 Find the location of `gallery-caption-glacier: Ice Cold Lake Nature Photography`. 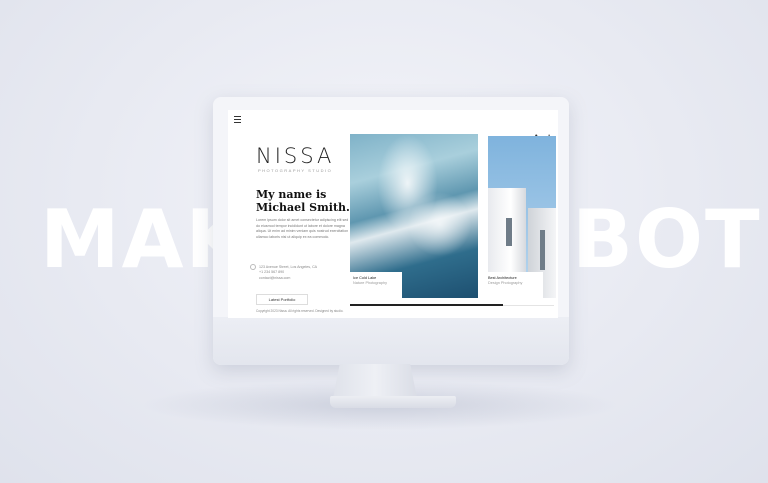

gallery-caption-glacier: Ice Cold Lake Nature Photography is located at coordinates (375, 289).